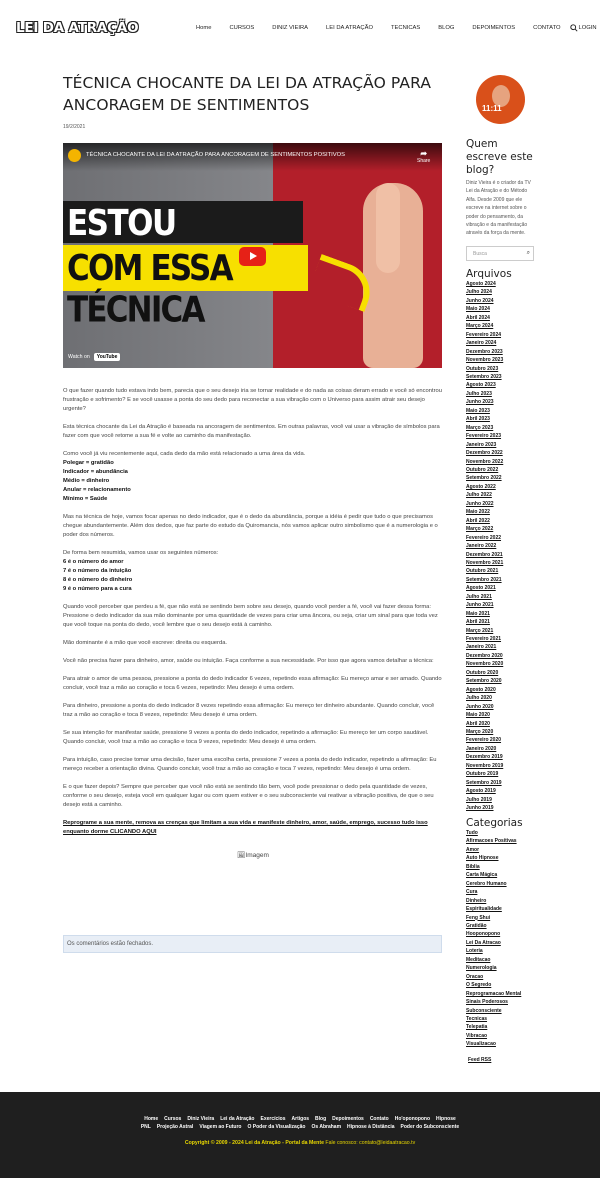 The image size is (600, 1178). What do you see at coordinates (175, 1127) in the screenshot?
I see `footer-link: Projeção Astral` at bounding box center [175, 1127].